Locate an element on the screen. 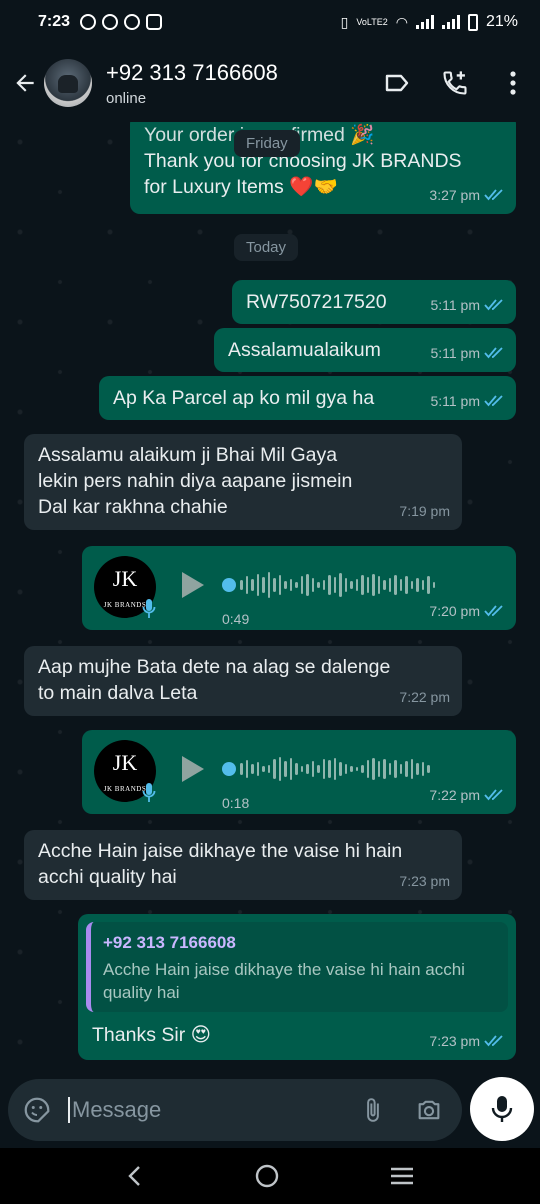 The image size is (540, 1204). nav-back-icon is located at coordinates (135, 1176).